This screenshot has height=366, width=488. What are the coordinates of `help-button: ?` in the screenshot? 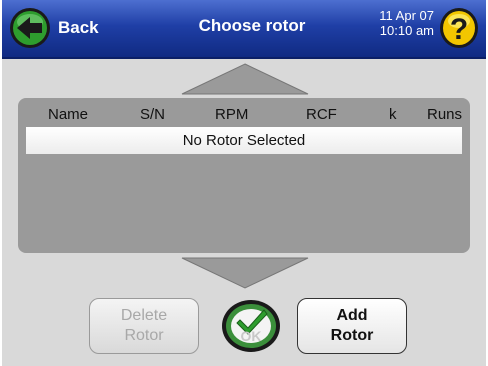 It's located at (459, 28).